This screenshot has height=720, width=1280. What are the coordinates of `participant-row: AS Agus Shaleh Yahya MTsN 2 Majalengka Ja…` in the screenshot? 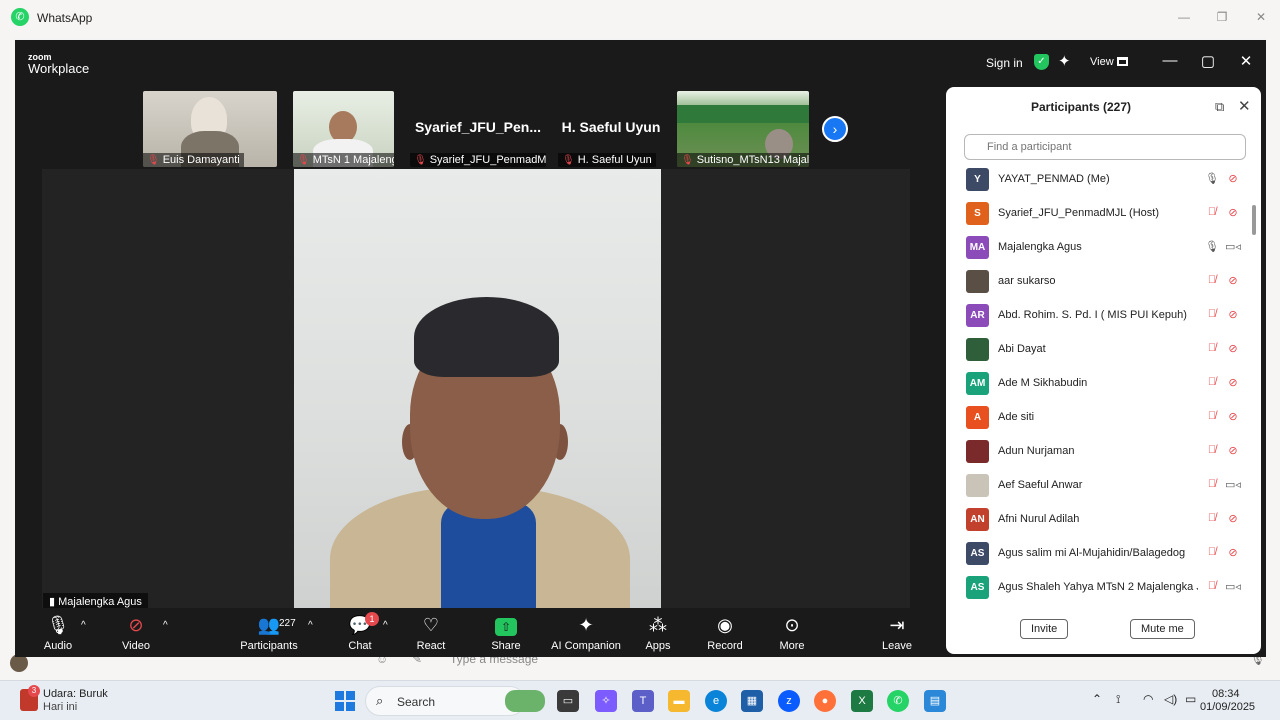 It's located at (1098, 588).